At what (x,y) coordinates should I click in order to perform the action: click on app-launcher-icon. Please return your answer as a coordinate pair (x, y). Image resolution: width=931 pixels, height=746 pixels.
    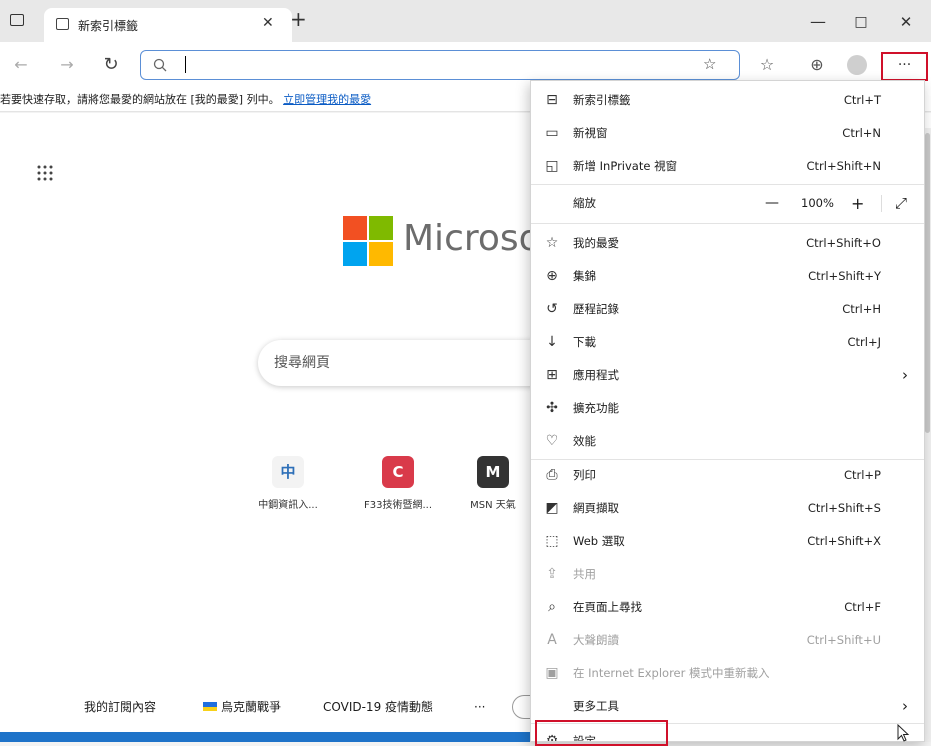
    Looking at the image, I should click on (45, 173).